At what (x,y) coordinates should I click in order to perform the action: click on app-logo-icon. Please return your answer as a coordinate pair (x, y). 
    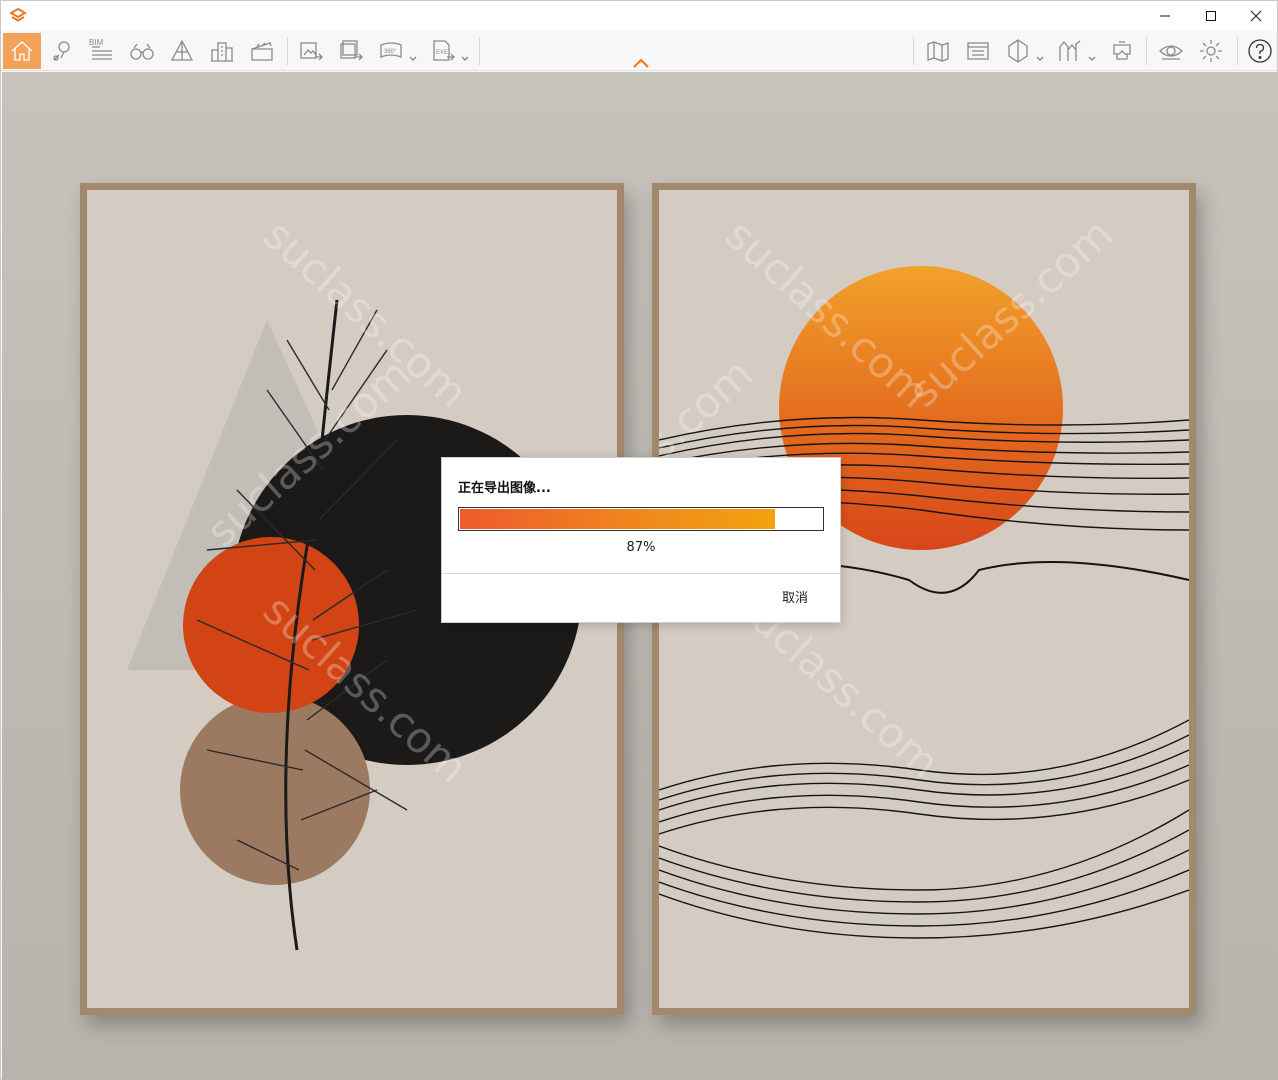
    Looking at the image, I should click on (18, 14).